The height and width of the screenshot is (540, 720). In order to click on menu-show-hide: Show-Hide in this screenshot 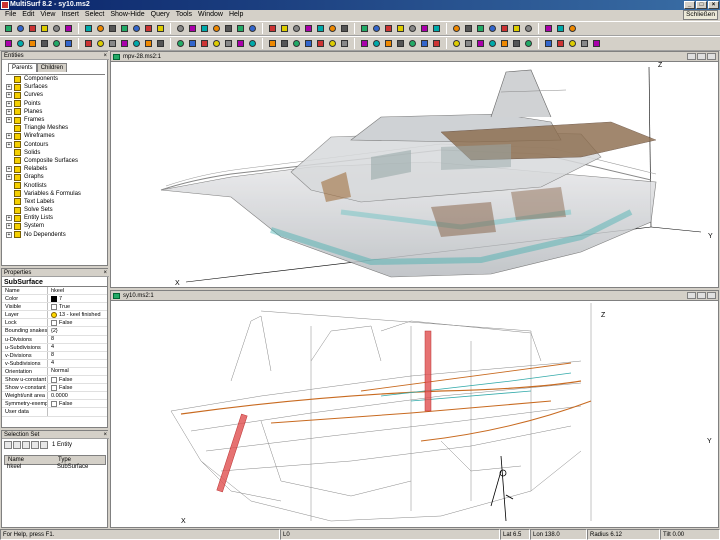, I will do `click(127, 15)`.